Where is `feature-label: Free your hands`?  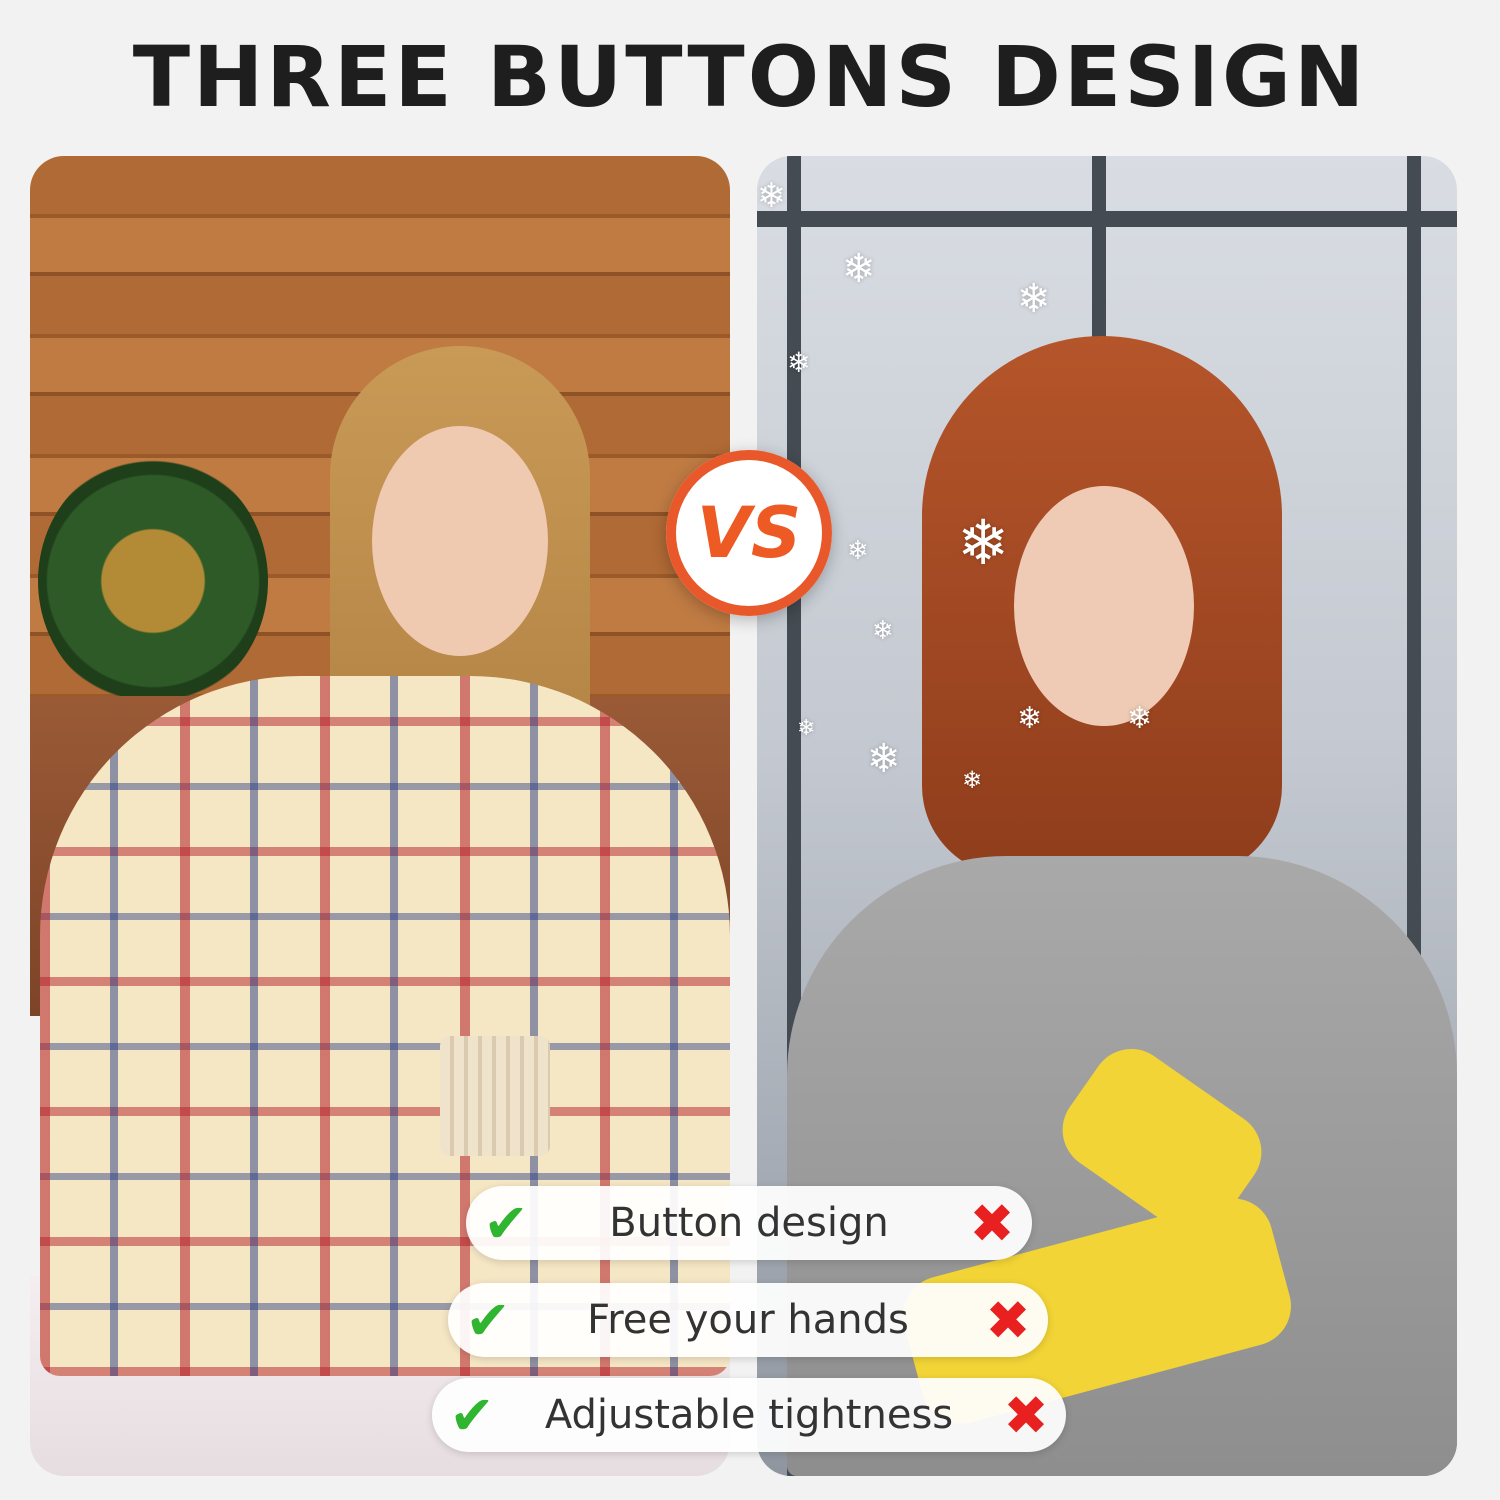
feature-label: Free your hands is located at coordinates (748, 1320).